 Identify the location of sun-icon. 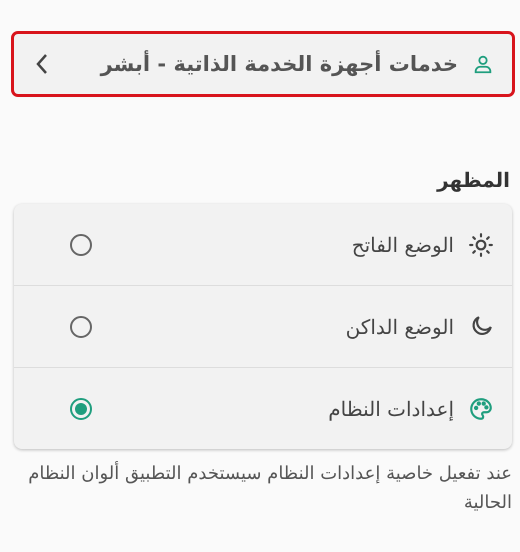
(481, 245).